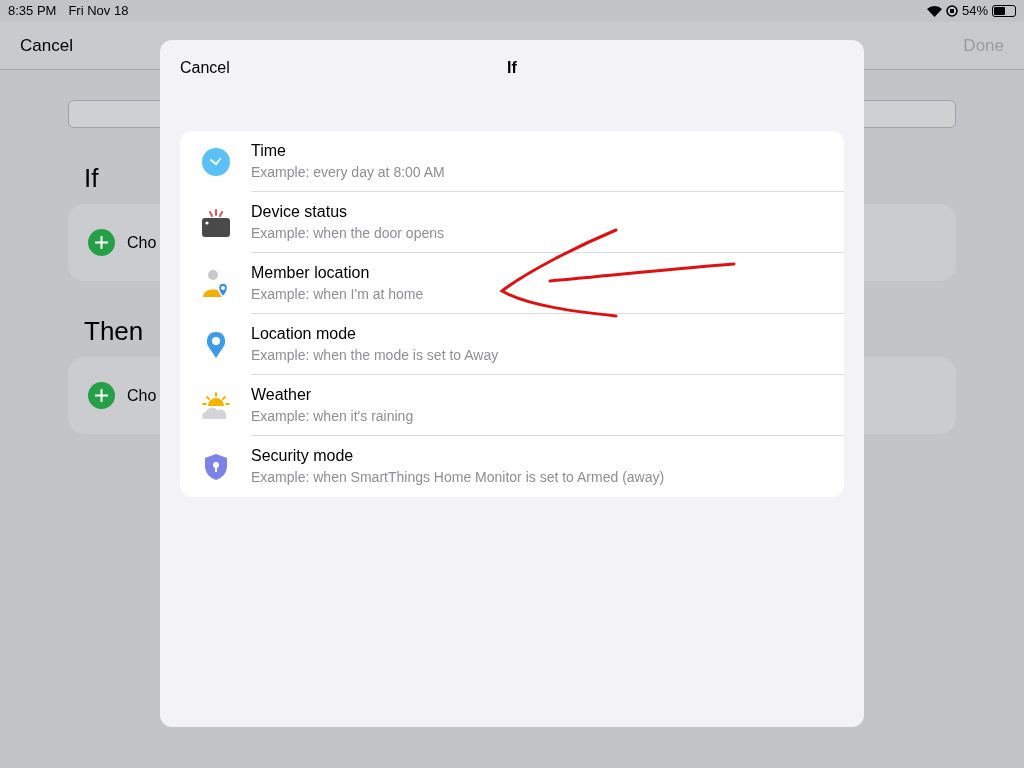 This screenshot has width=1024, height=768. I want to click on option-row: Security mode Example: when SmartThings Home Monitor is set to Armed (away), so click(512, 466).